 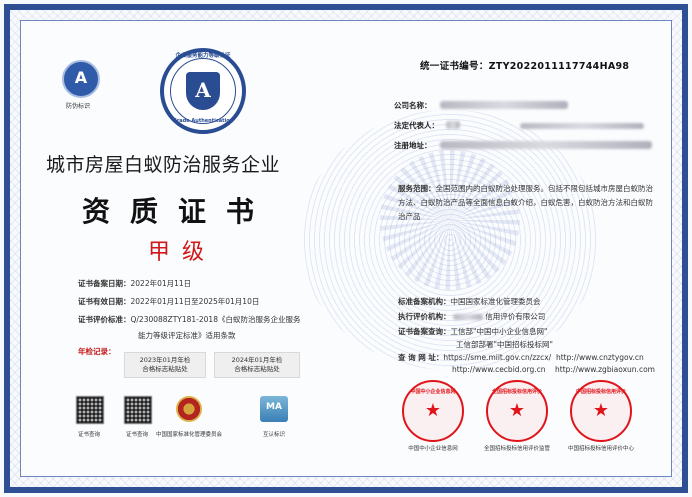 What do you see at coordinates (257, 369) in the screenshot?
I see `sticker-2024-line2: 合格标志粘贴处` at bounding box center [257, 369].